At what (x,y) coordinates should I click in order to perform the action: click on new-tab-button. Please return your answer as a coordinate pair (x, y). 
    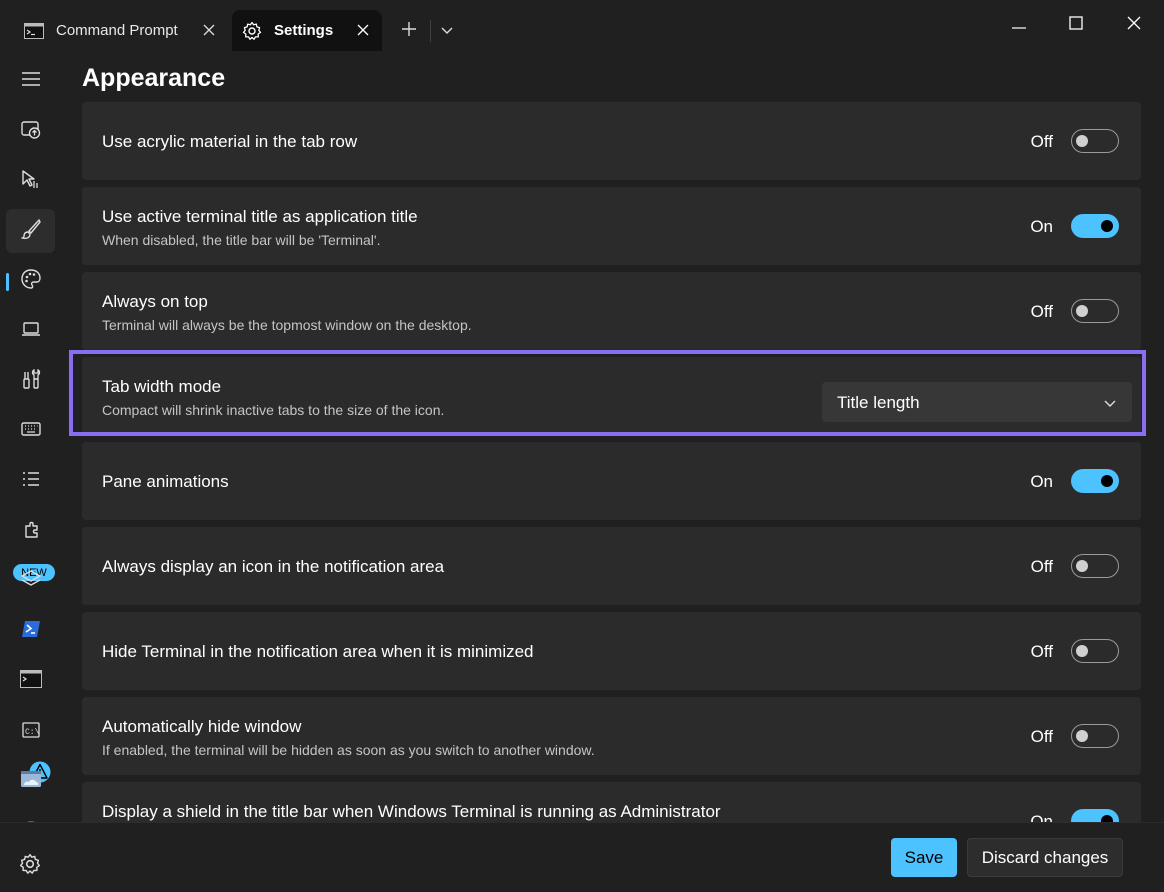
    Looking at the image, I should click on (409, 31).